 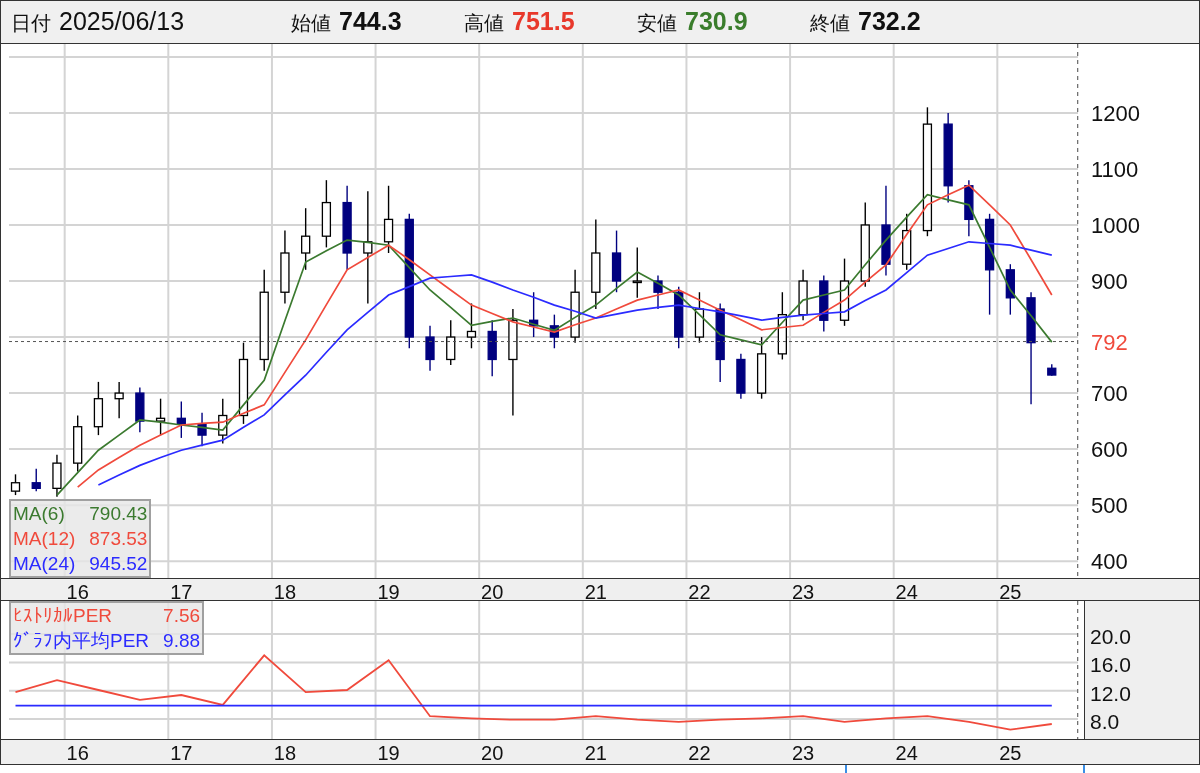 What do you see at coordinates (543, 22) in the screenshot?
I see `field-value: 751.5` at bounding box center [543, 22].